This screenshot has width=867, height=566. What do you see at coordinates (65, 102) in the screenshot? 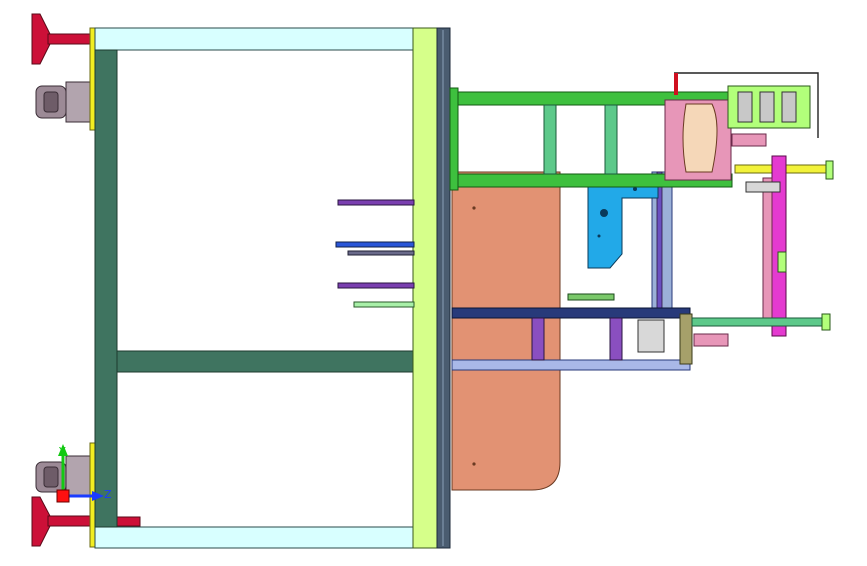
I see `caster-wheel-top` at bounding box center [65, 102].